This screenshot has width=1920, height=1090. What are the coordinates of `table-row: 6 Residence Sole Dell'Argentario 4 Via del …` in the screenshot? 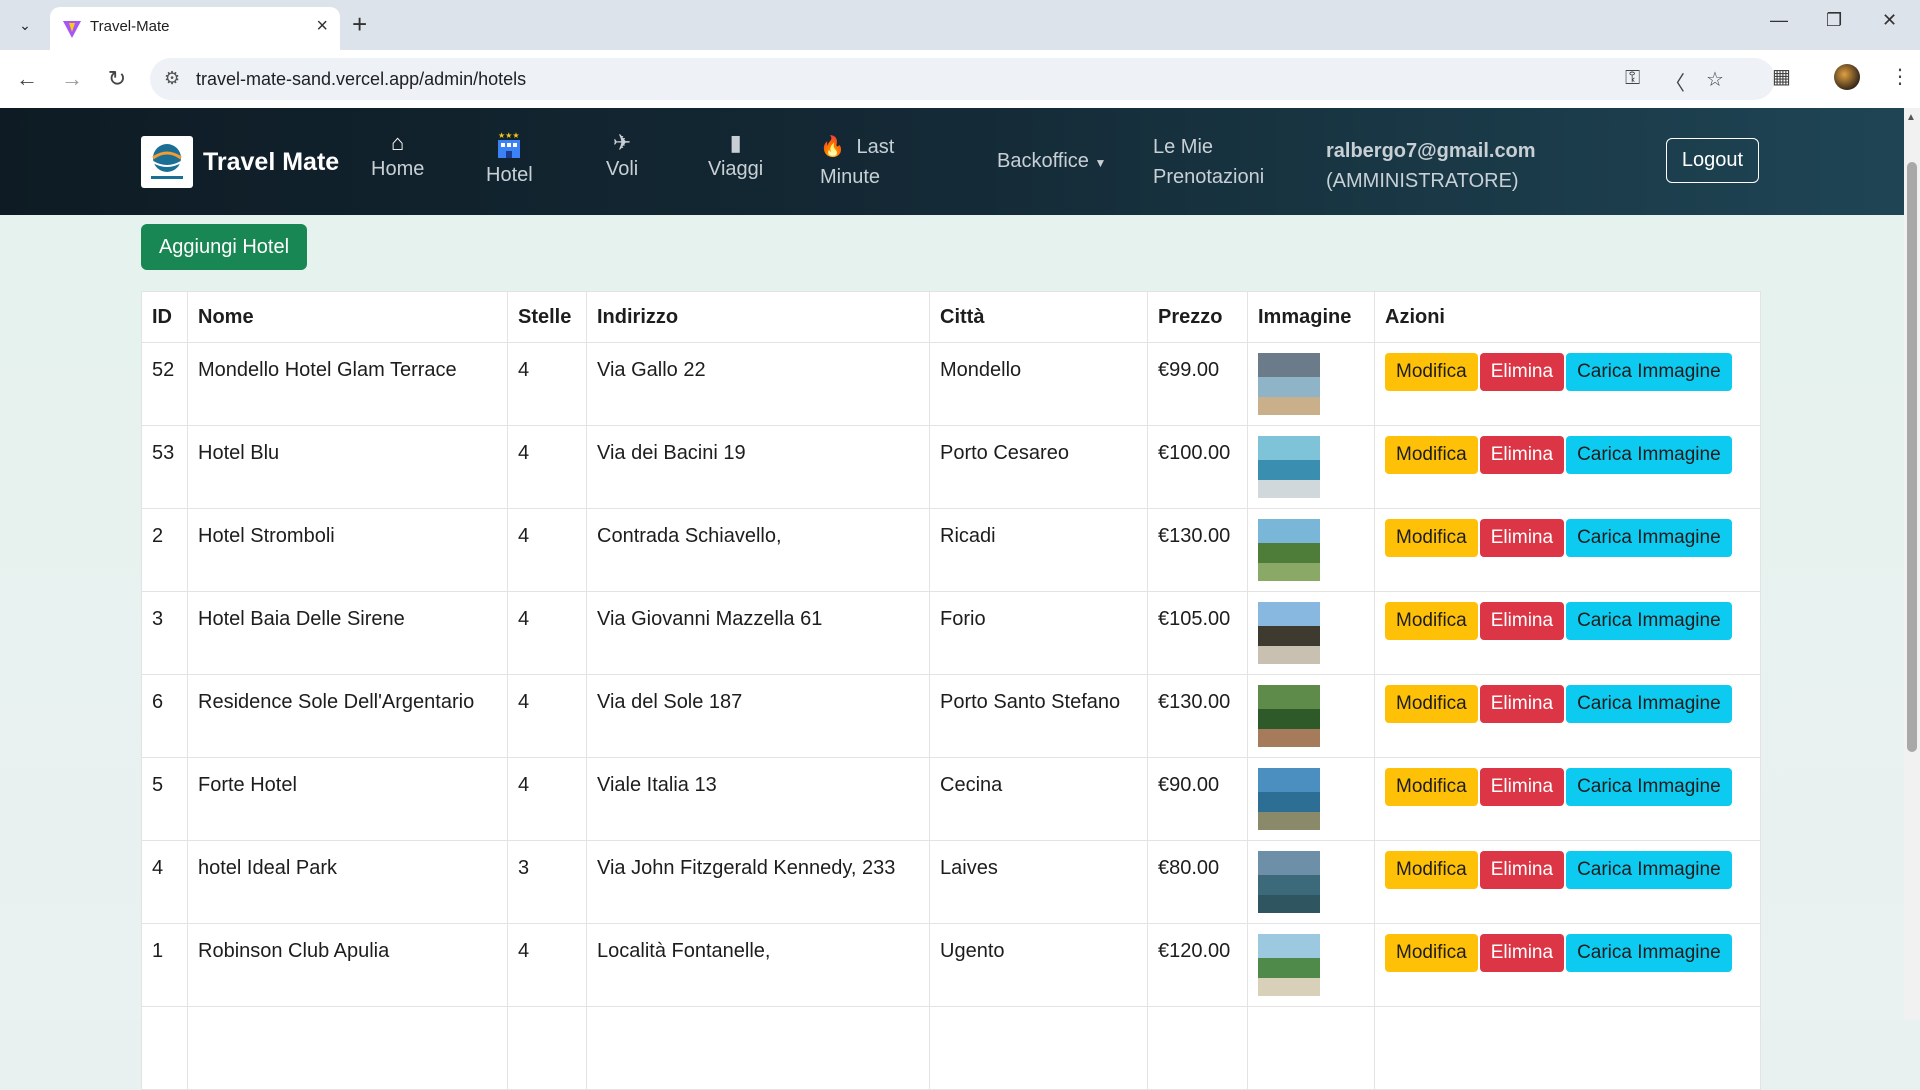 It's located at (951, 716).